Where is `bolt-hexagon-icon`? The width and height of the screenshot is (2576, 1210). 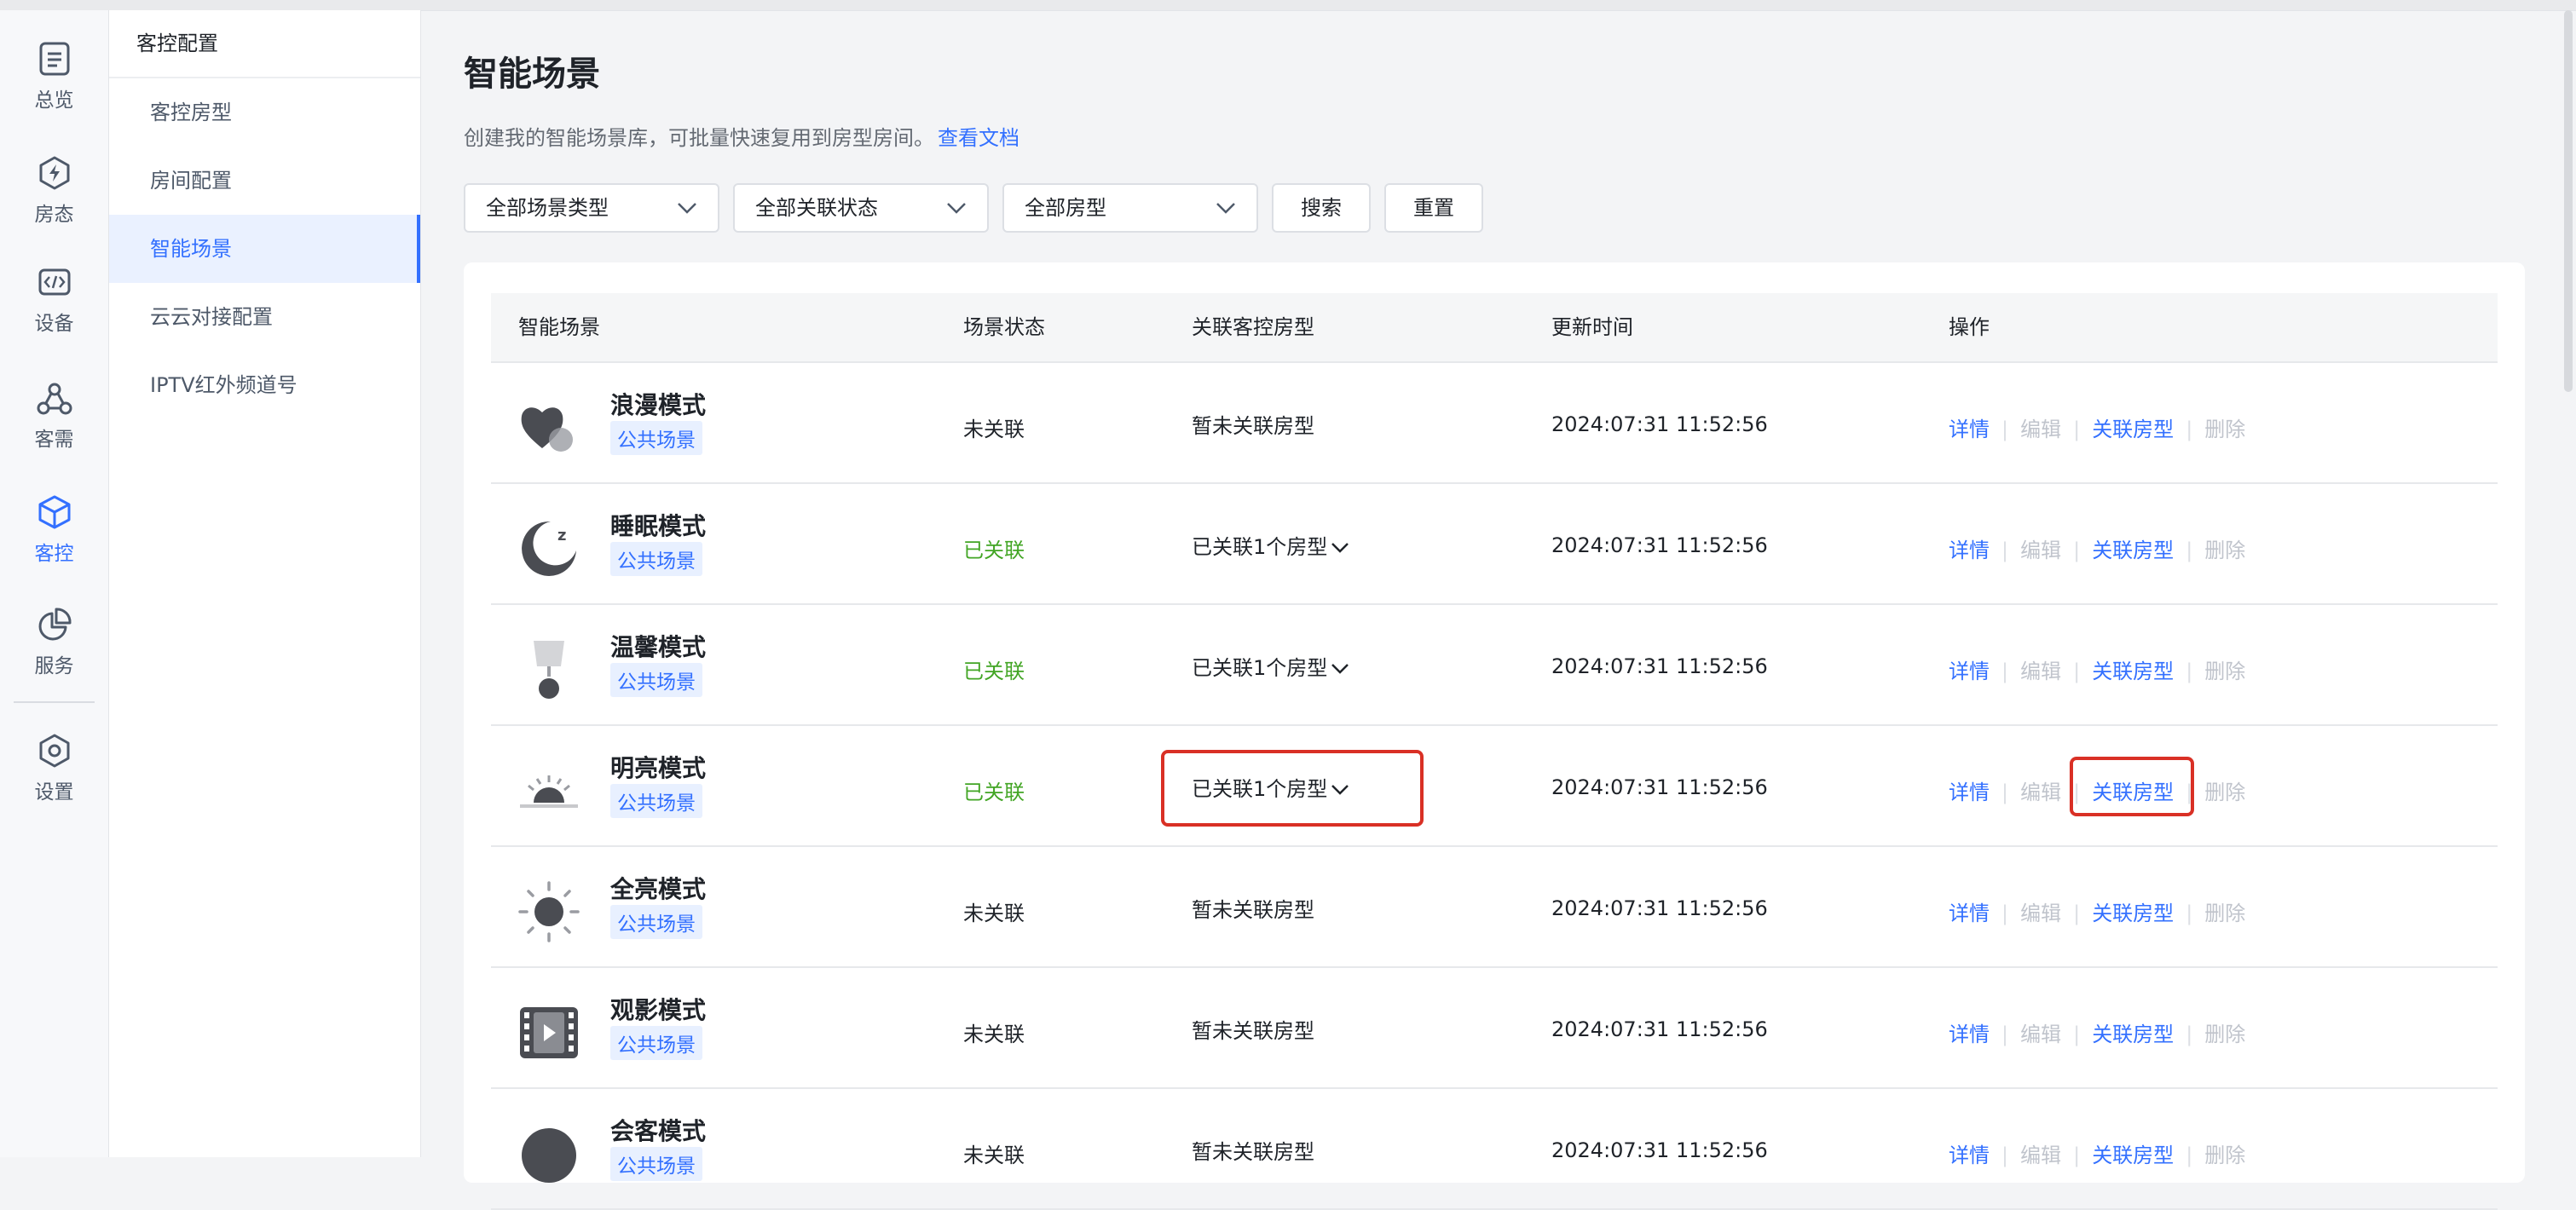 bolt-hexagon-icon is located at coordinates (54, 173).